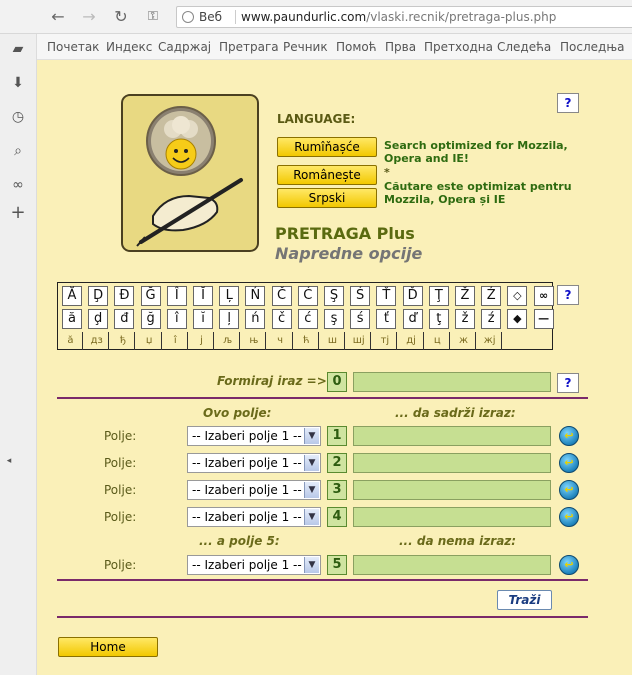 This screenshot has width=632, height=675. I want to click on char-key-upper: Ń, so click(255, 296).